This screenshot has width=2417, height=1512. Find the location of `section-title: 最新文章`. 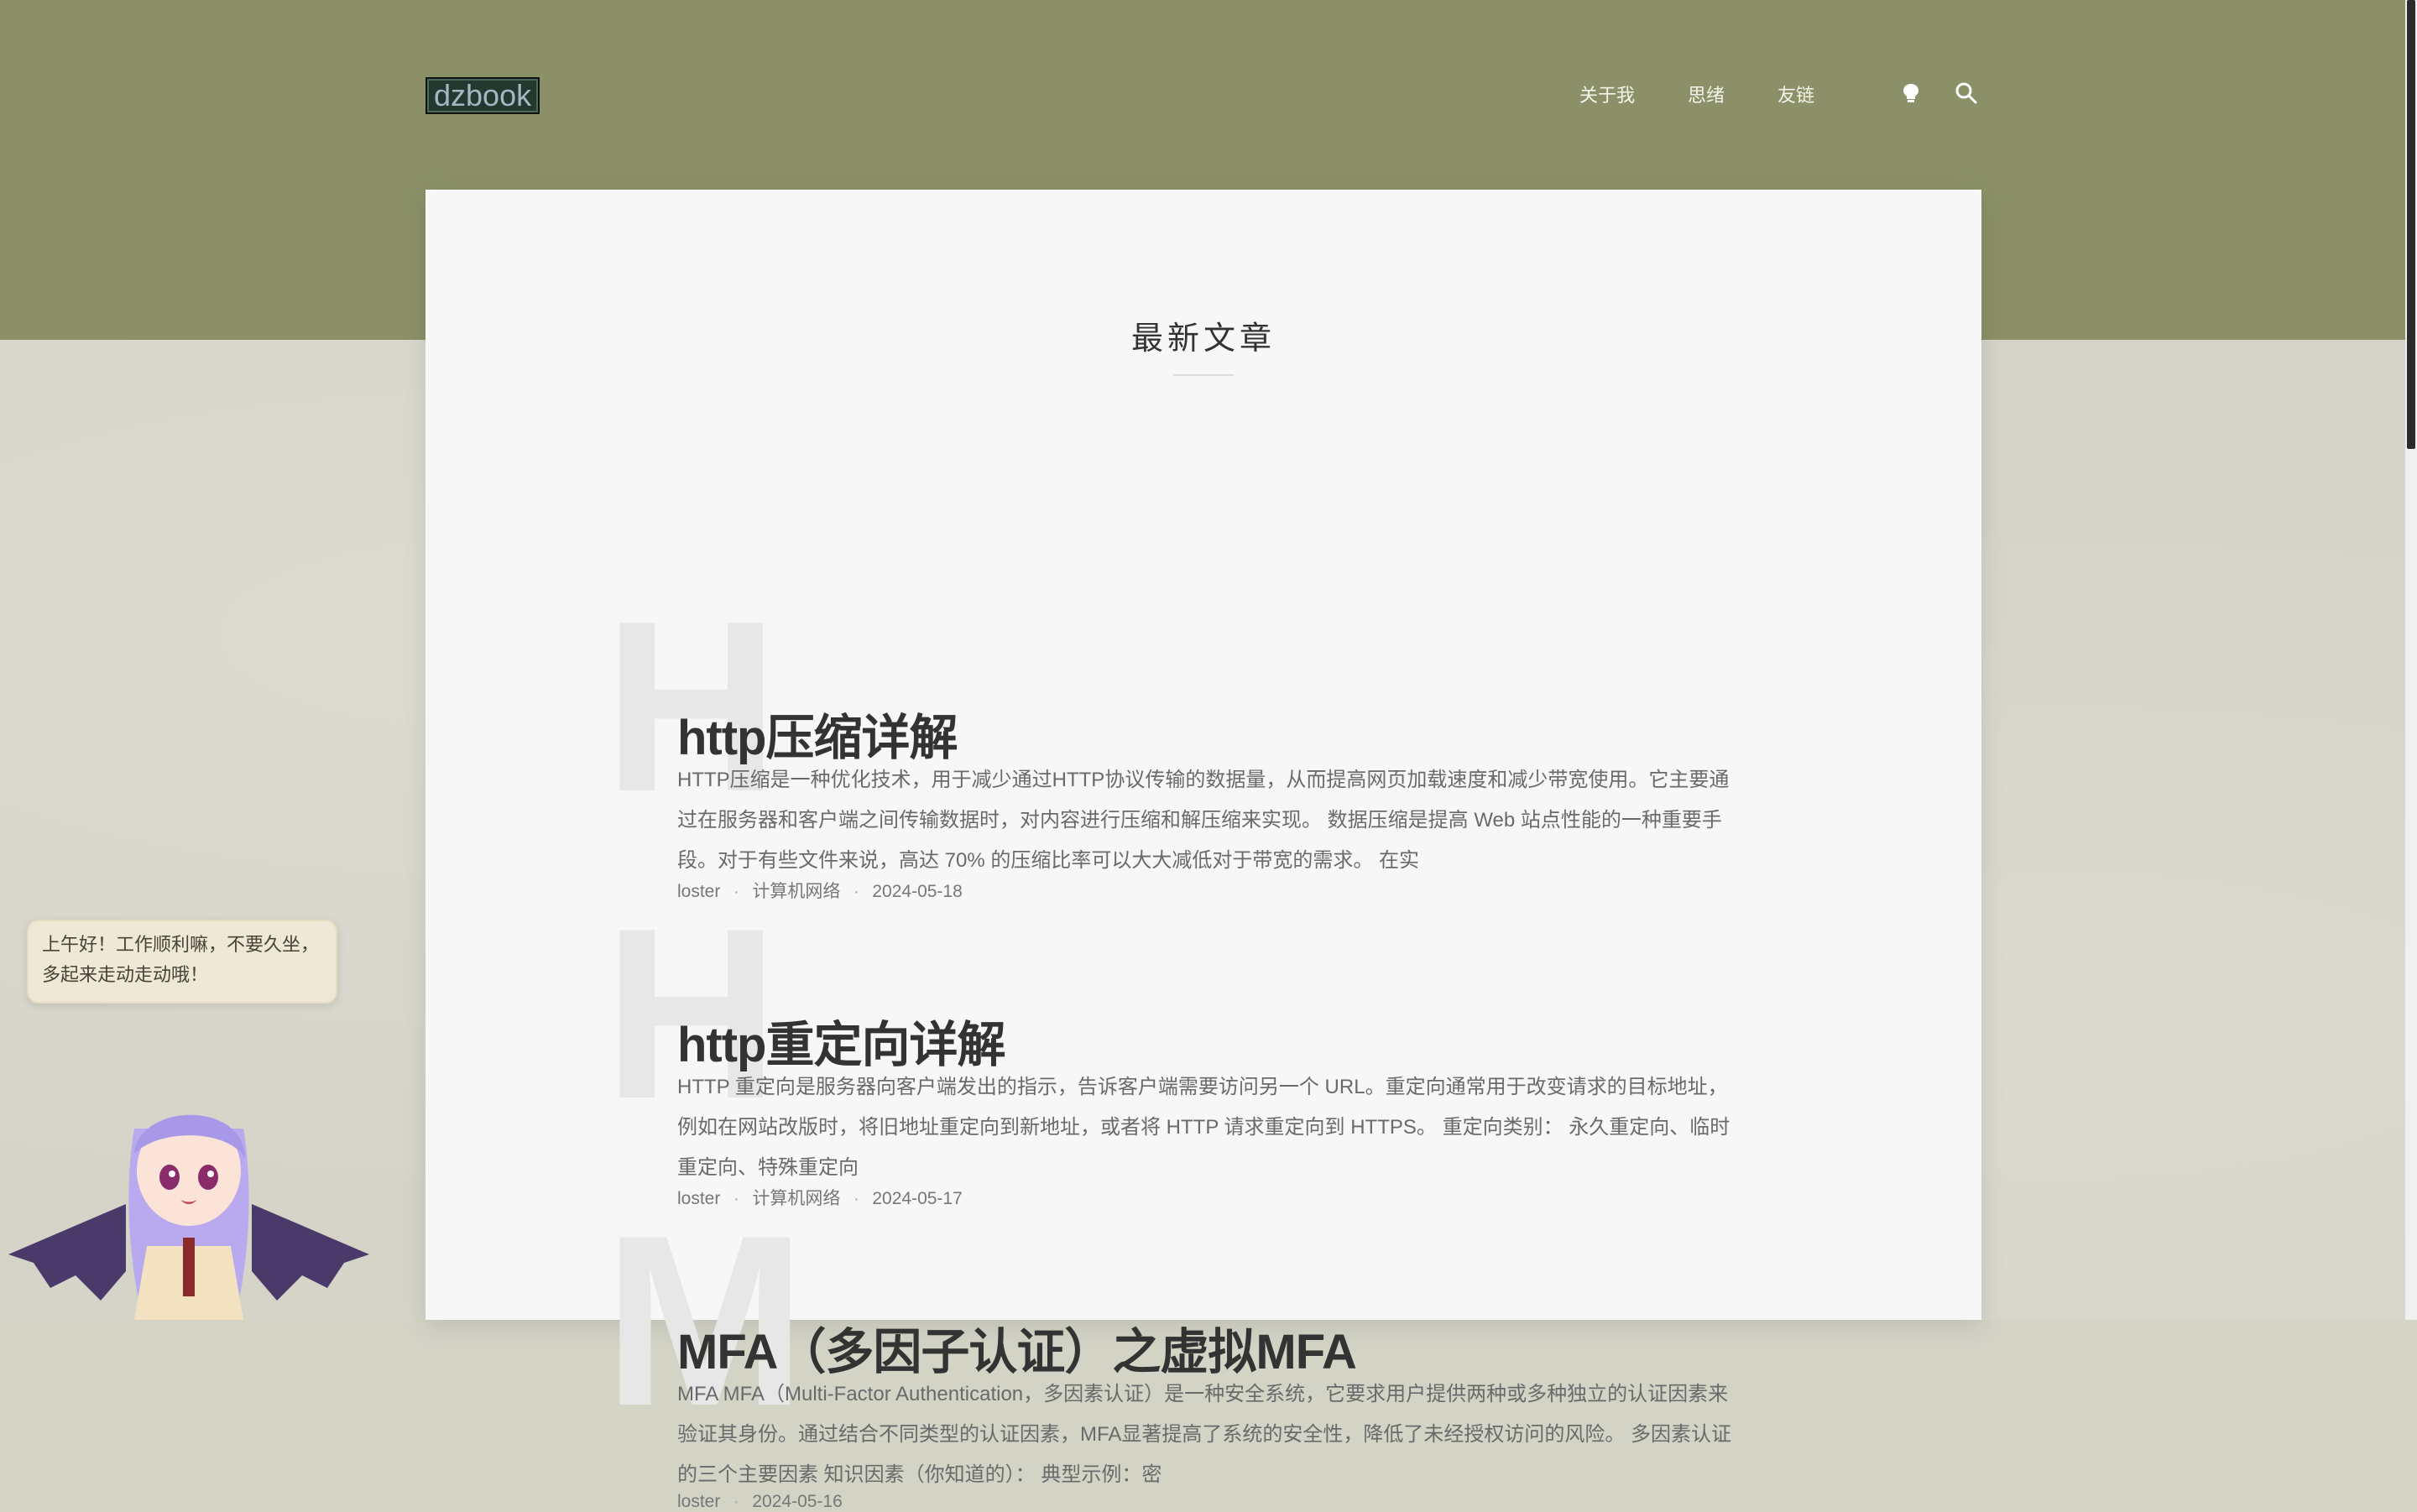

section-title: 最新文章 is located at coordinates (1203, 339).